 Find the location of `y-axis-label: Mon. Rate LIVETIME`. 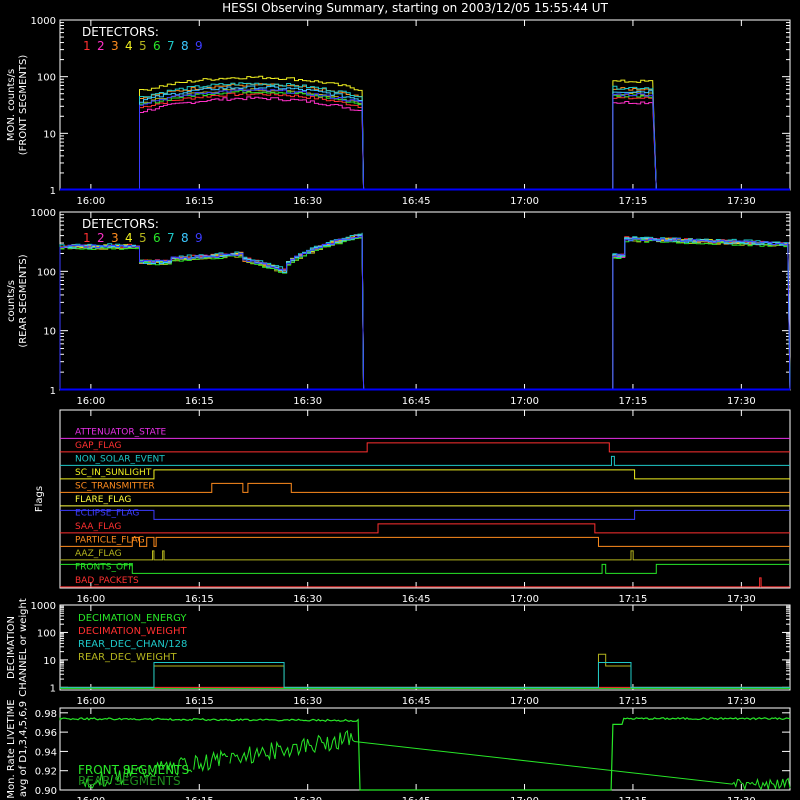

y-axis-label: Mon. Rate LIVETIME is located at coordinates (11, 748).